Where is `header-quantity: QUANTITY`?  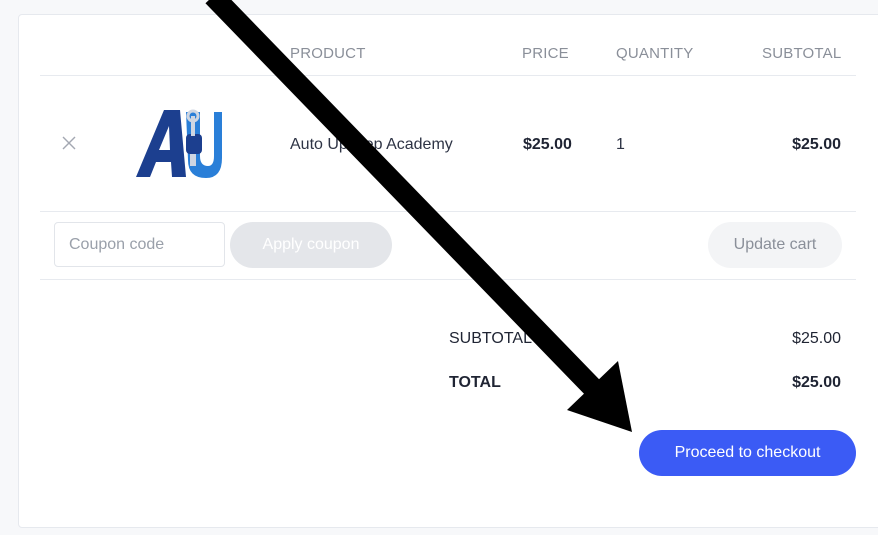 header-quantity: QUANTITY is located at coordinates (655, 53).